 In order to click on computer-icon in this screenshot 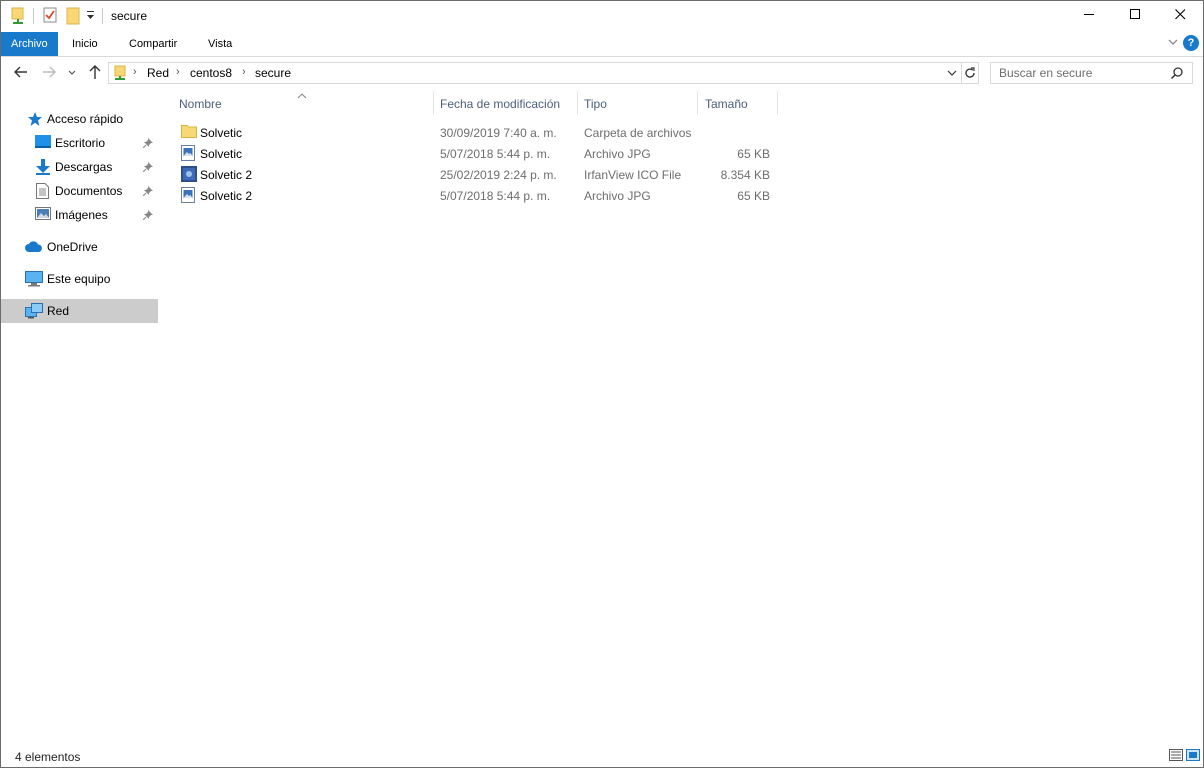, I will do `click(34, 280)`.